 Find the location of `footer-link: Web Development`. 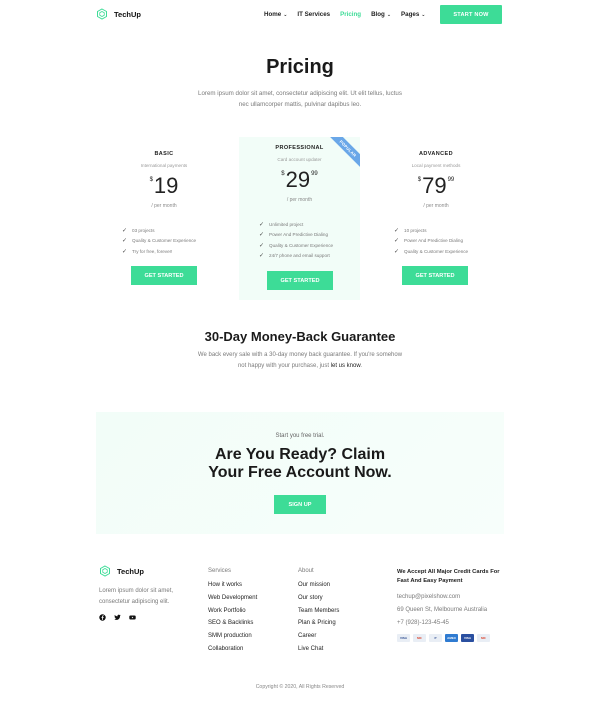

footer-link: Web Development is located at coordinates (232, 601).